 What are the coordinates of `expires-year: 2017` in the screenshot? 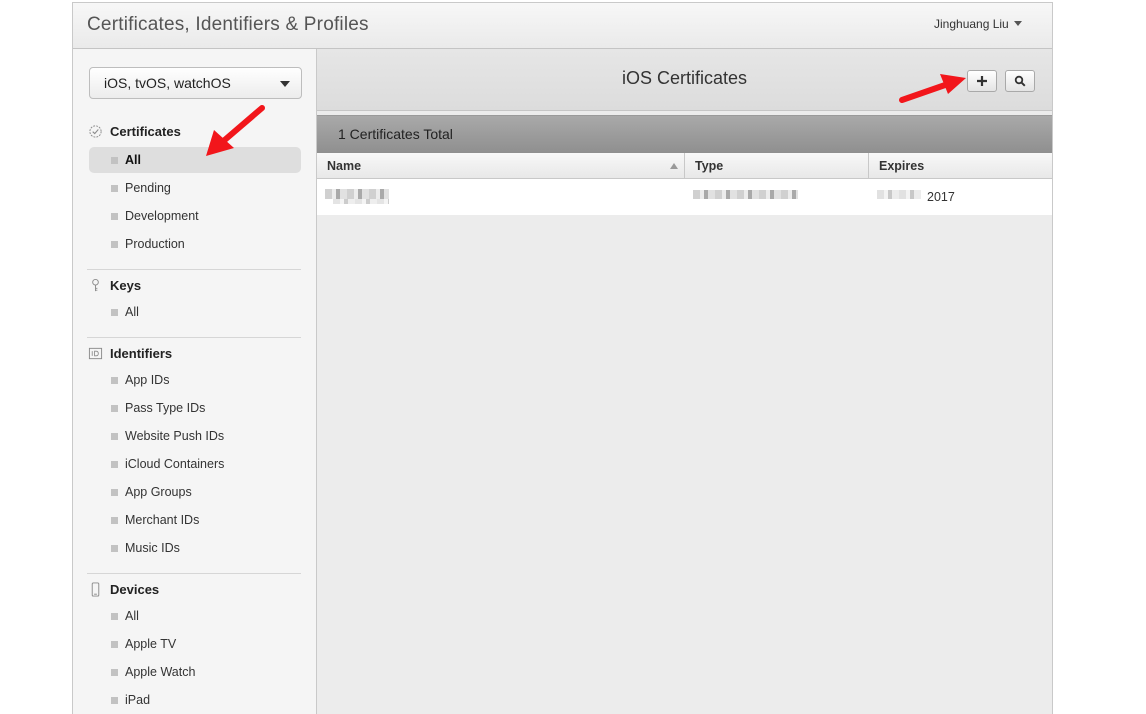 It's located at (941, 197).